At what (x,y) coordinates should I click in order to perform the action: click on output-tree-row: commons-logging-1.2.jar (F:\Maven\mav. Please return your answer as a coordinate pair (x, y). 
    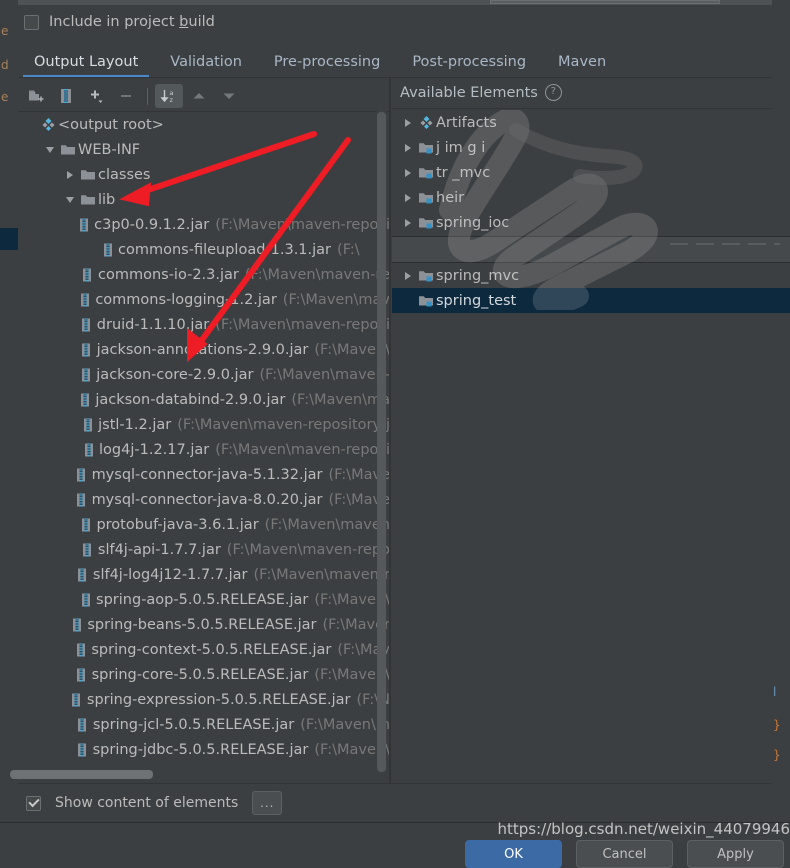
    Looking at the image, I should click on (204, 299).